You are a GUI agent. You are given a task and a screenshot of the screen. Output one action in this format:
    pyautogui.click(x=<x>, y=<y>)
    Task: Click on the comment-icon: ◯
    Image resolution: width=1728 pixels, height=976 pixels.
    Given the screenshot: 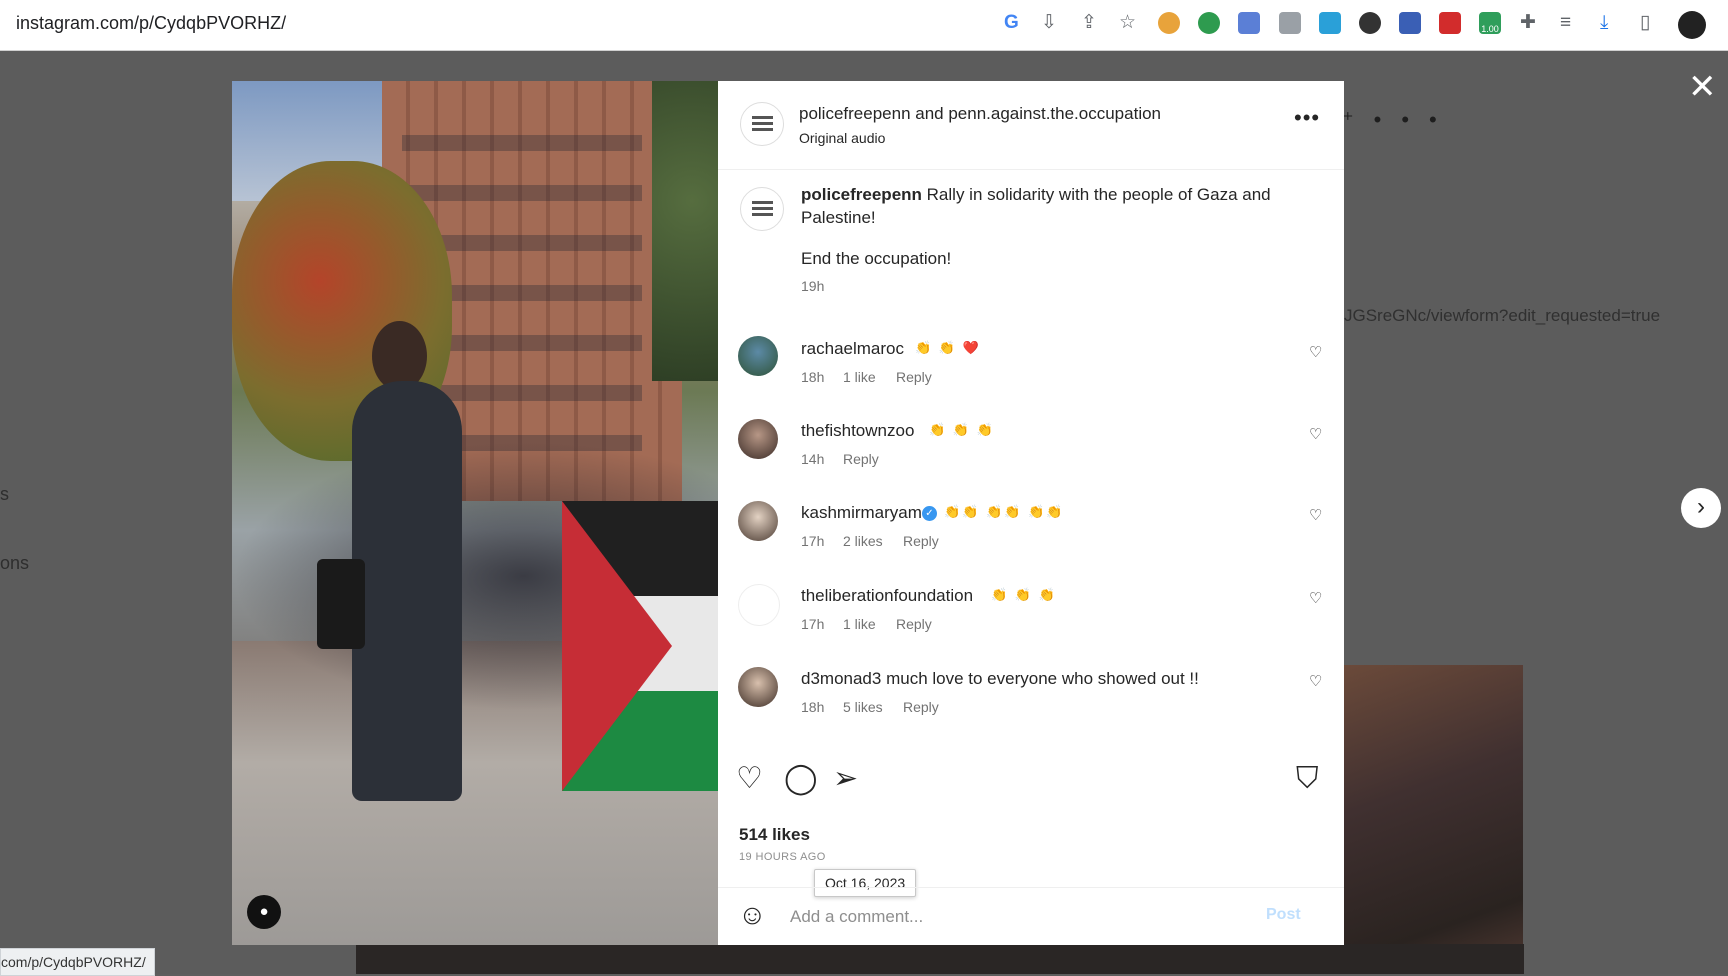 What is the action you would take?
    pyautogui.click(x=801, y=779)
    